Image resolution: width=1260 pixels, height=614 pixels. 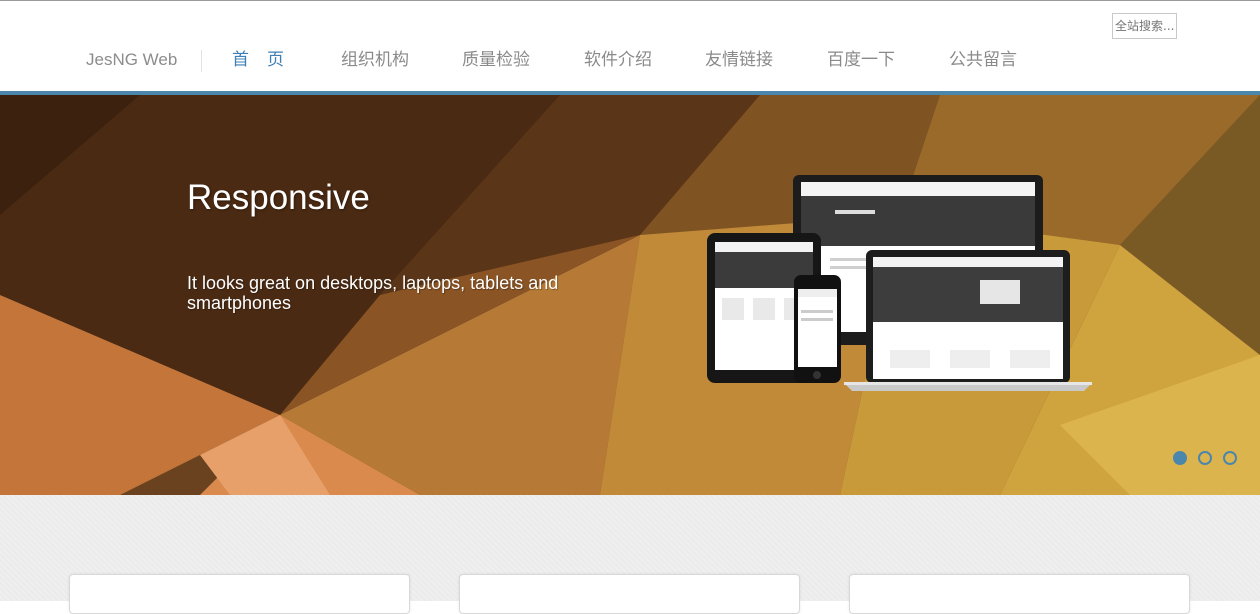 What do you see at coordinates (131, 60) in the screenshot?
I see `brand-logo-text: JesNG Web` at bounding box center [131, 60].